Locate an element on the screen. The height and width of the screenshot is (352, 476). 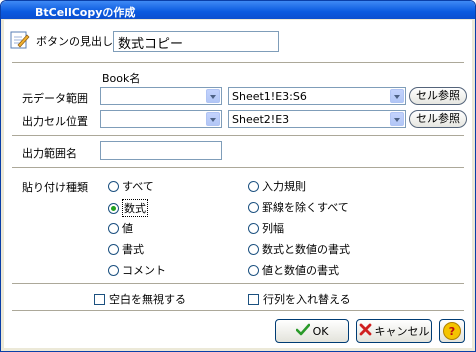
source-book-select is located at coordinates (161, 96).